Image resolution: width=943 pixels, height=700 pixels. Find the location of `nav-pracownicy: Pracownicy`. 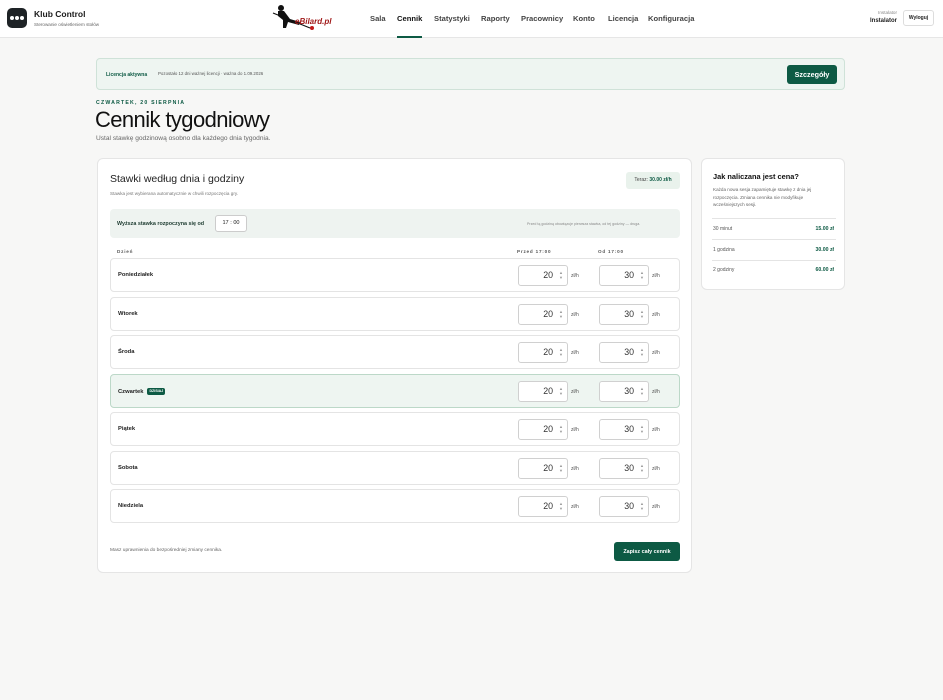

nav-pracownicy: Pracownicy is located at coordinates (542, 19).